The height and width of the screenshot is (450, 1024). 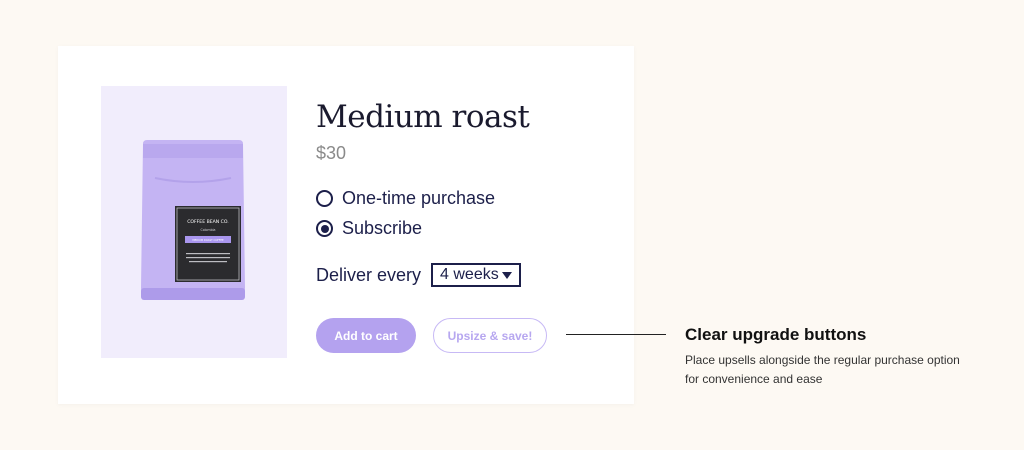 What do you see at coordinates (366, 335) in the screenshot?
I see `add-to-cart-button: Add to cart` at bounding box center [366, 335].